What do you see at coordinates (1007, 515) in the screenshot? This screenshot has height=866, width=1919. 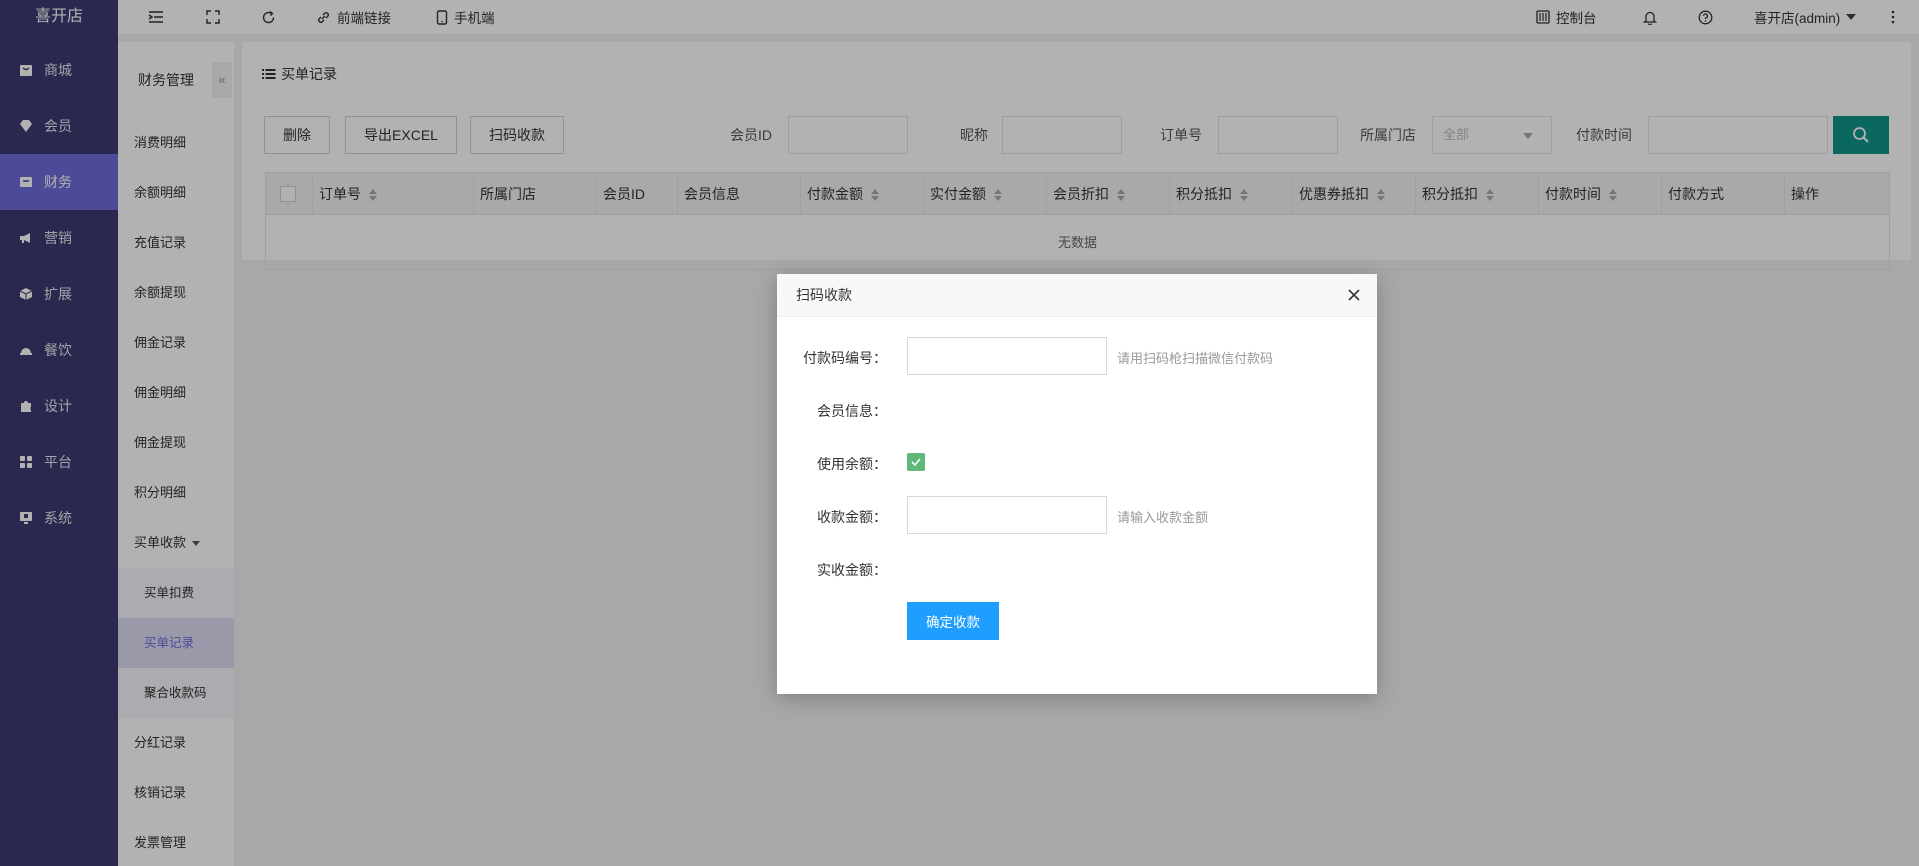 I see `amount-input` at bounding box center [1007, 515].